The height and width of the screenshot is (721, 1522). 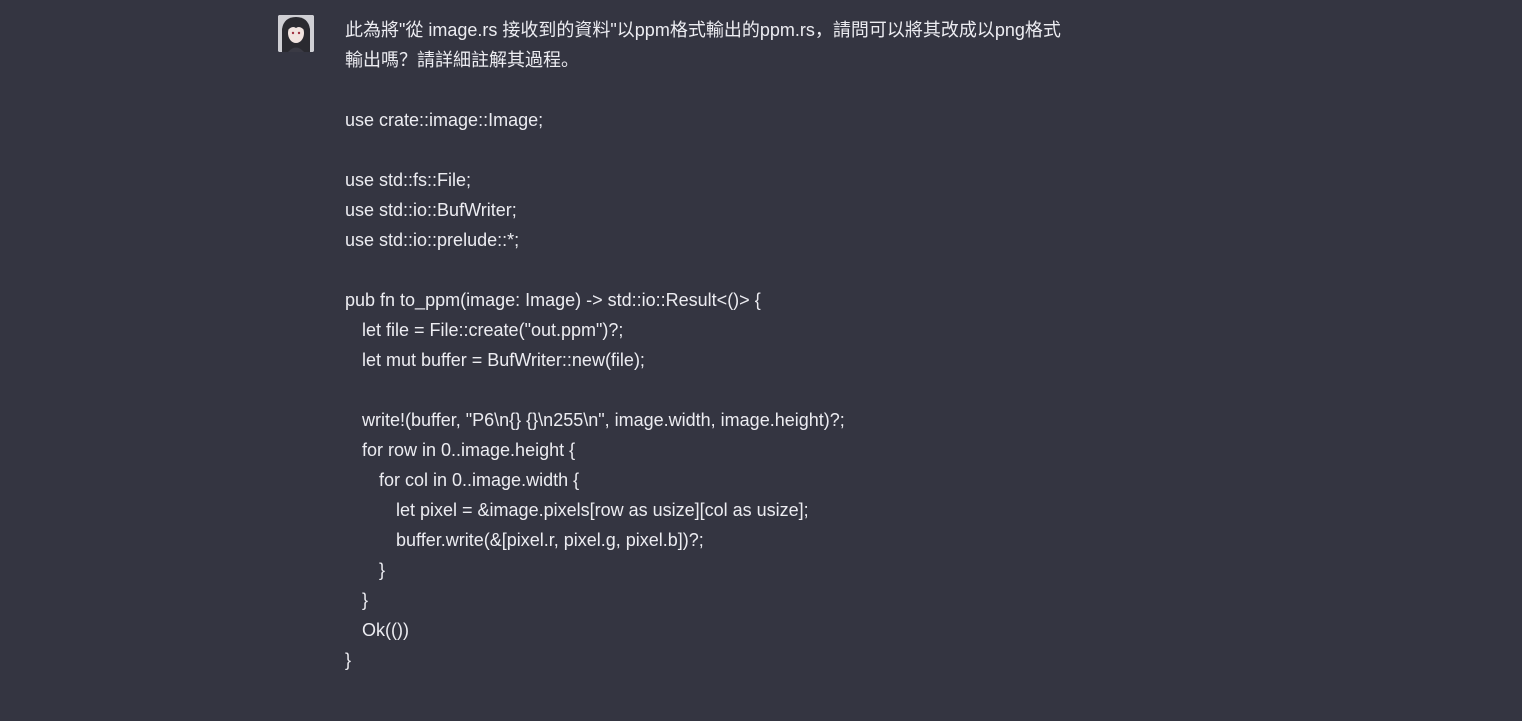 I want to click on user-avatar, so click(x=296, y=33).